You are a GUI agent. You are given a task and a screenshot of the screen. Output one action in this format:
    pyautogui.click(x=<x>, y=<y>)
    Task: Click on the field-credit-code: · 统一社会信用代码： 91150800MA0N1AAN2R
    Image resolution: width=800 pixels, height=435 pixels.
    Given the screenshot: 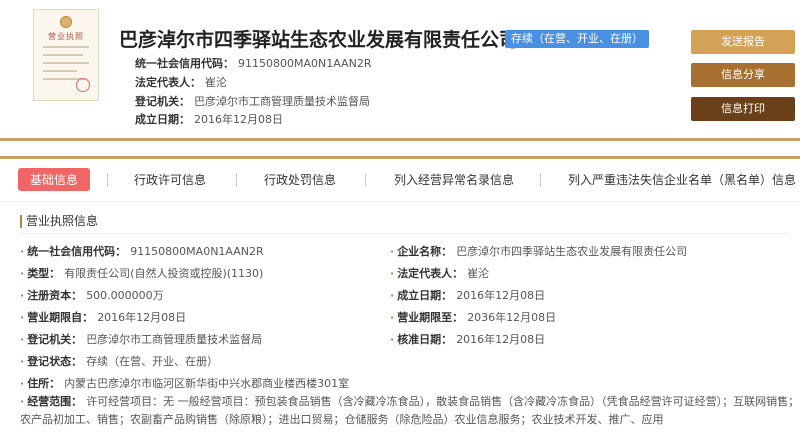 What is the action you would take?
    pyautogui.click(x=142, y=251)
    